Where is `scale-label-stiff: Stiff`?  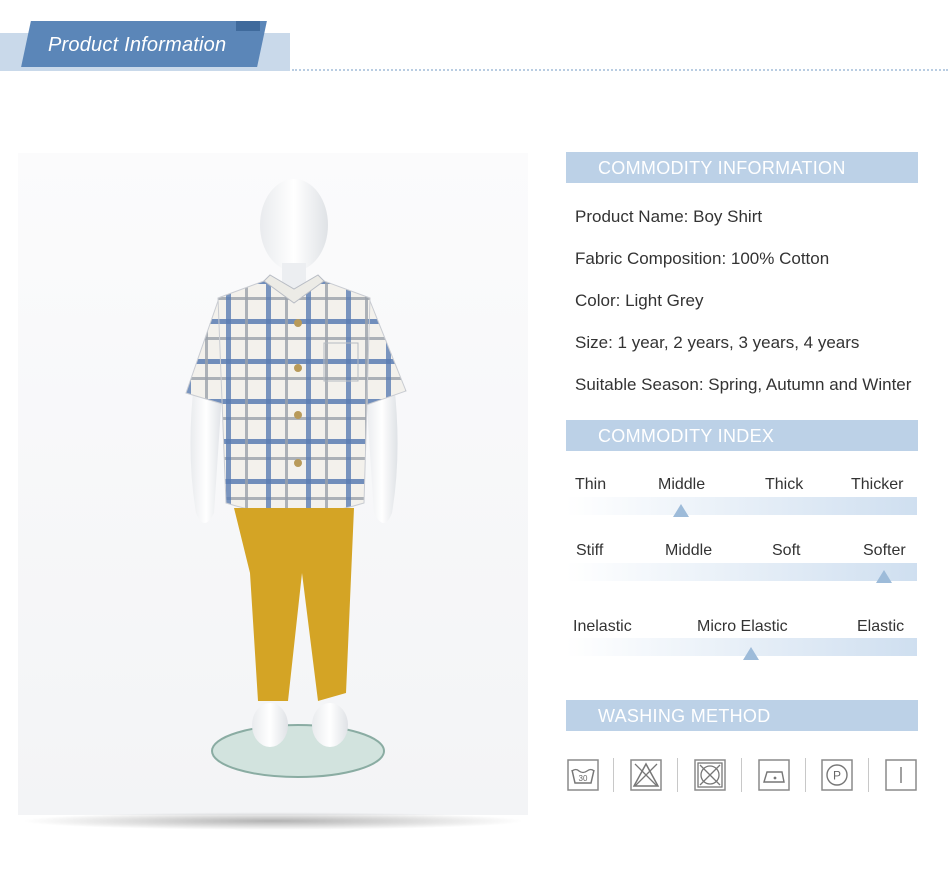
scale-label-stiff: Stiff is located at coordinates (590, 550).